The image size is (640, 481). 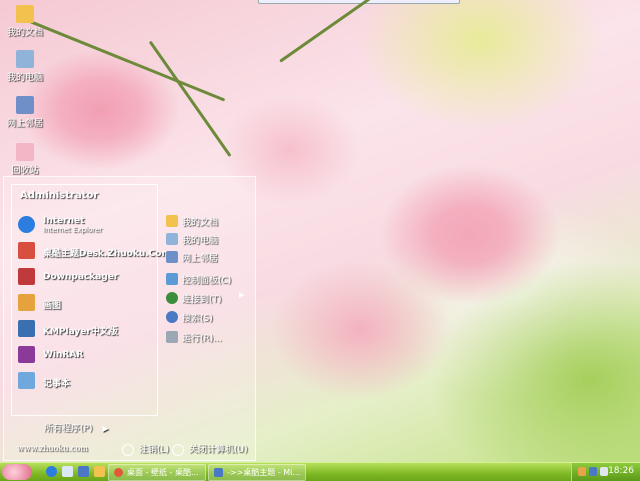 What do you see at coordinates (64, 221) in the screenshot?
I see `menu-item-title: Internet` at bounding box center [64, 221].